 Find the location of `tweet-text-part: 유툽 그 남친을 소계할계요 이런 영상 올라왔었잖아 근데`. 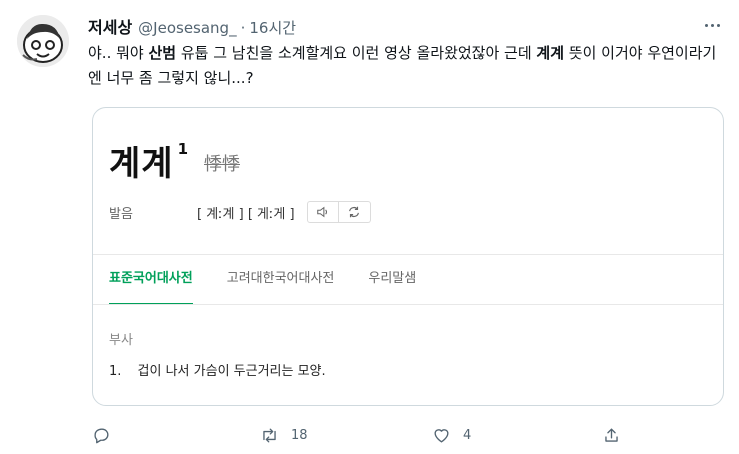

tweet-text-part: 유툽 그 남친을 소계할계요 이런 영상 올라왔었잖아 근데 is located at coordinates (356, 53).